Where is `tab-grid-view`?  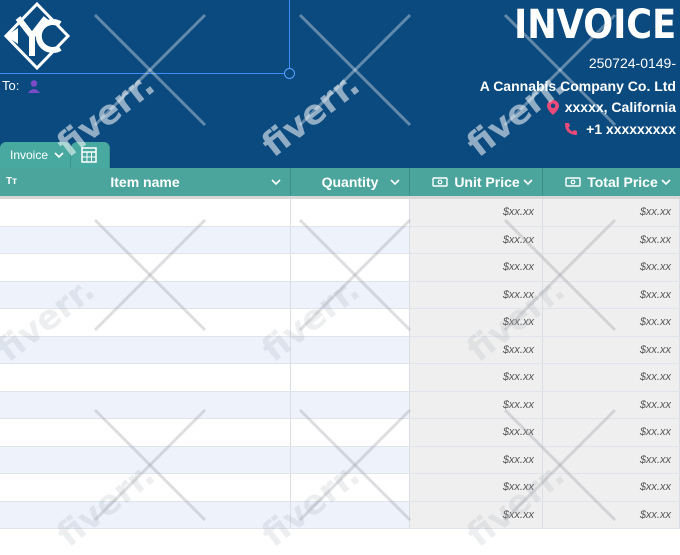 tab-grid-view is located at coordinates (91, 155).